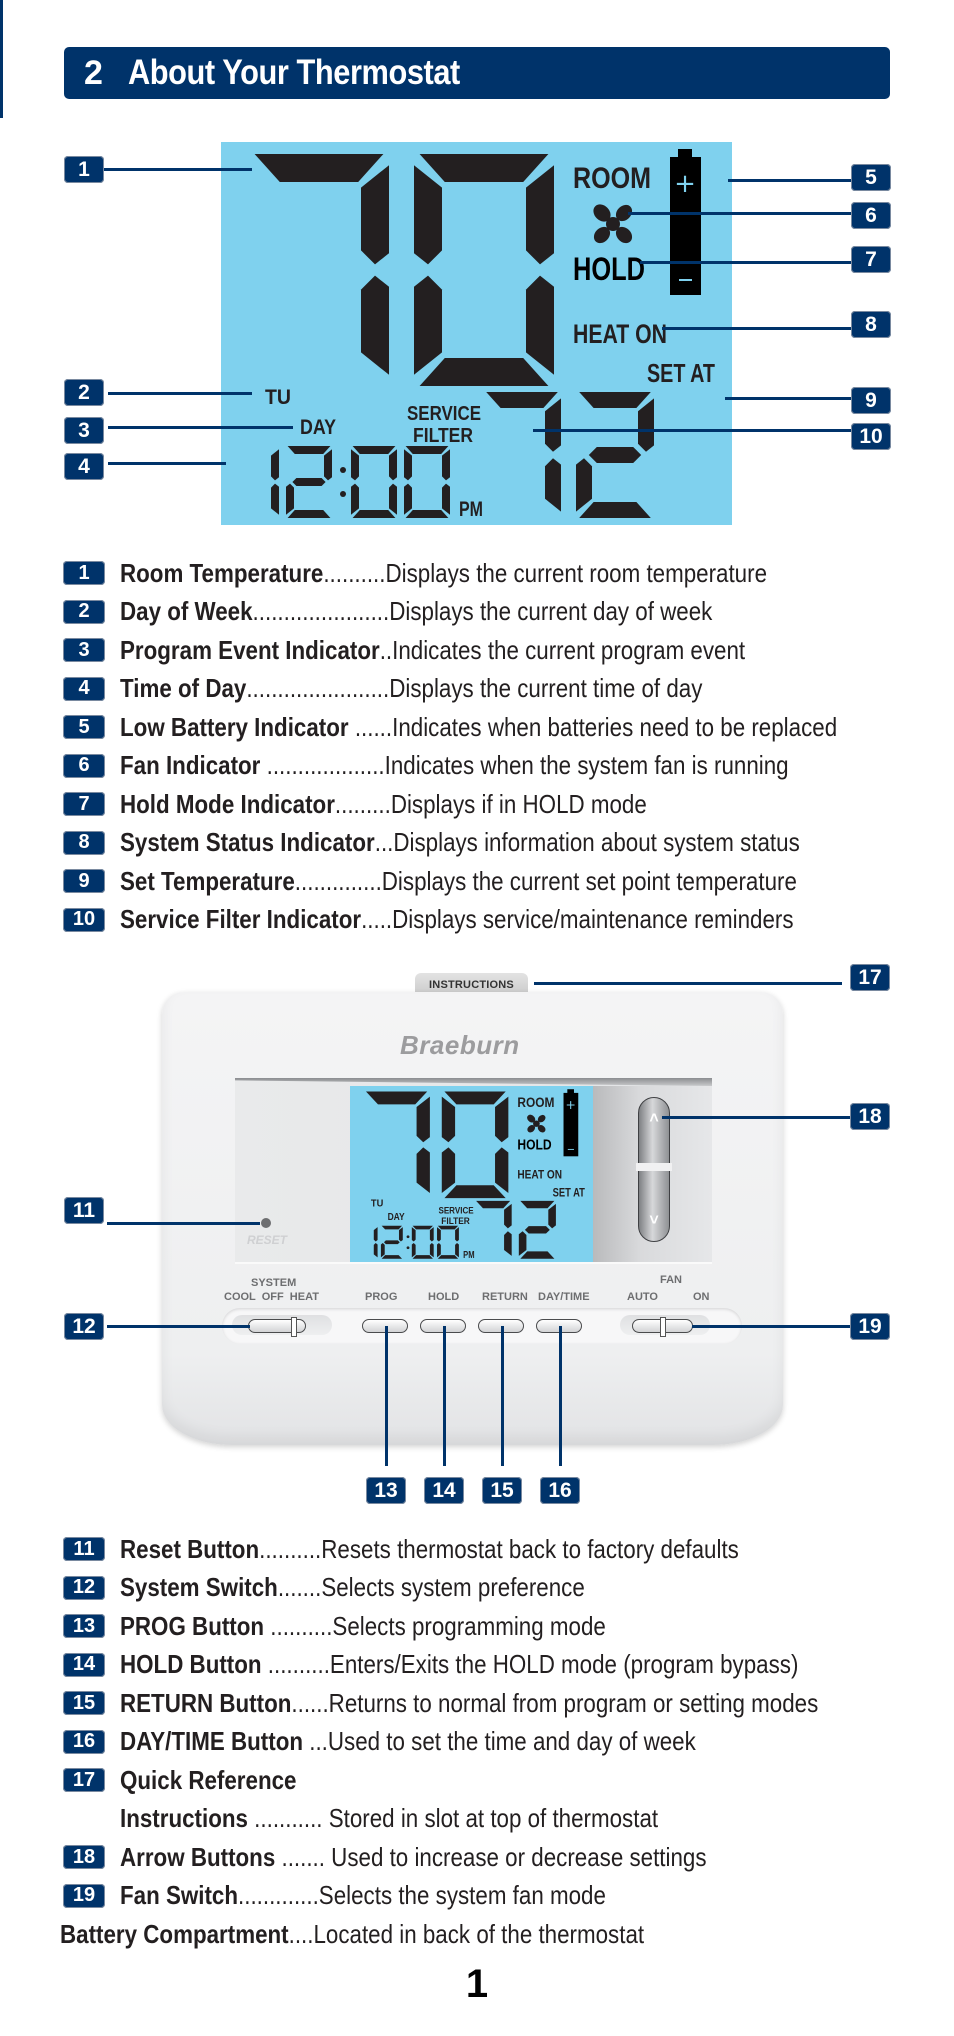 This screenshot has height=2036, width=954. I want to click on mini-lcd-room-digit-1-seg-f, so click(448, 1119).